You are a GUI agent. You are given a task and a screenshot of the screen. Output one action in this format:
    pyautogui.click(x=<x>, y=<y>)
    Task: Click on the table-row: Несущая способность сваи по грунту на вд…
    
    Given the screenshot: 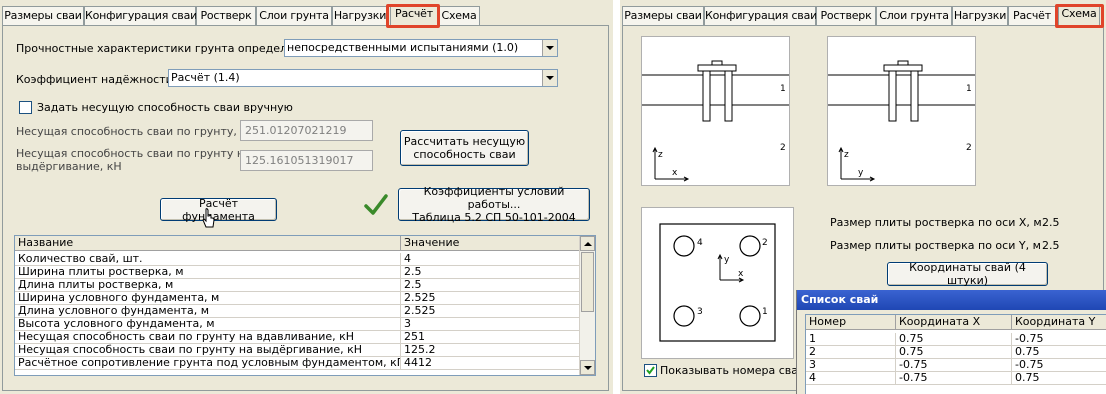 What is the action you would take?
    pyautogui.click(x=297, y=337)
    